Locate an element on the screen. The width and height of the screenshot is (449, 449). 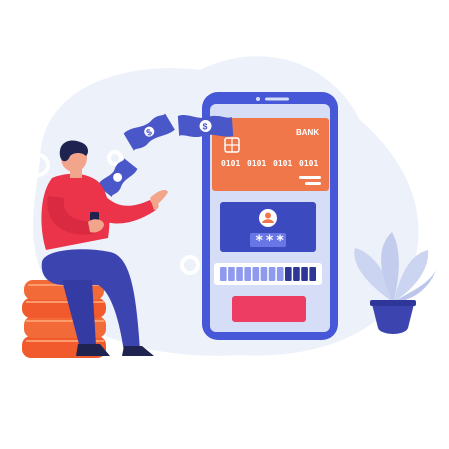
phone-speaker is located at coordinates (277, 99).